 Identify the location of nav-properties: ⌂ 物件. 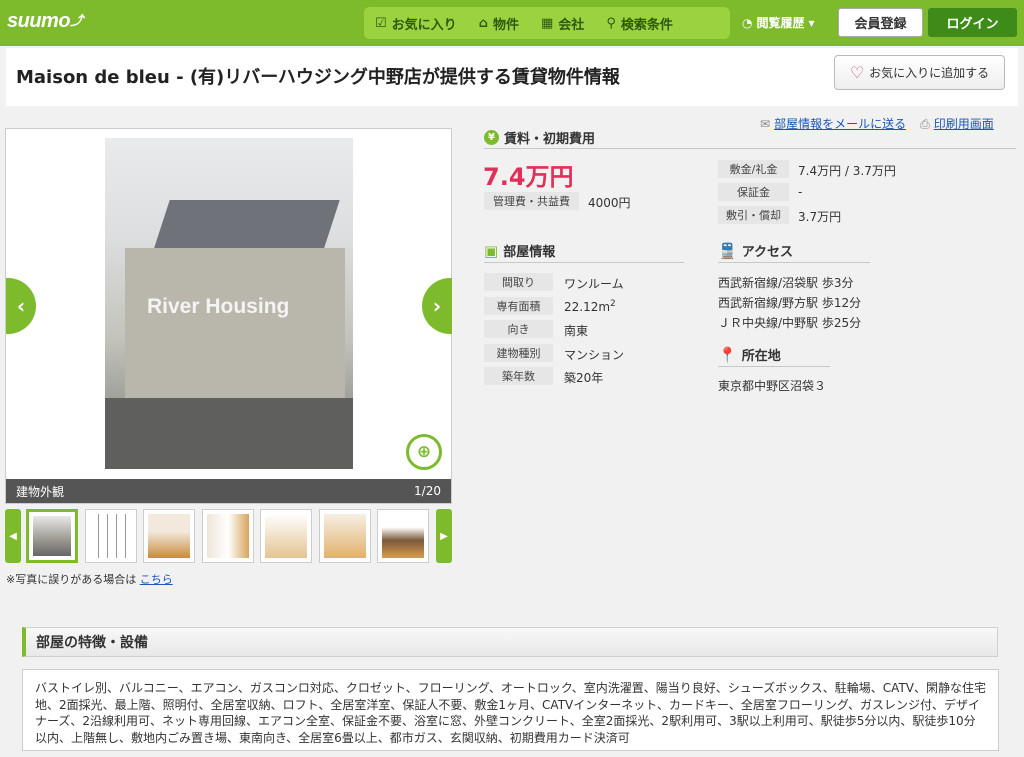
(499, 23).